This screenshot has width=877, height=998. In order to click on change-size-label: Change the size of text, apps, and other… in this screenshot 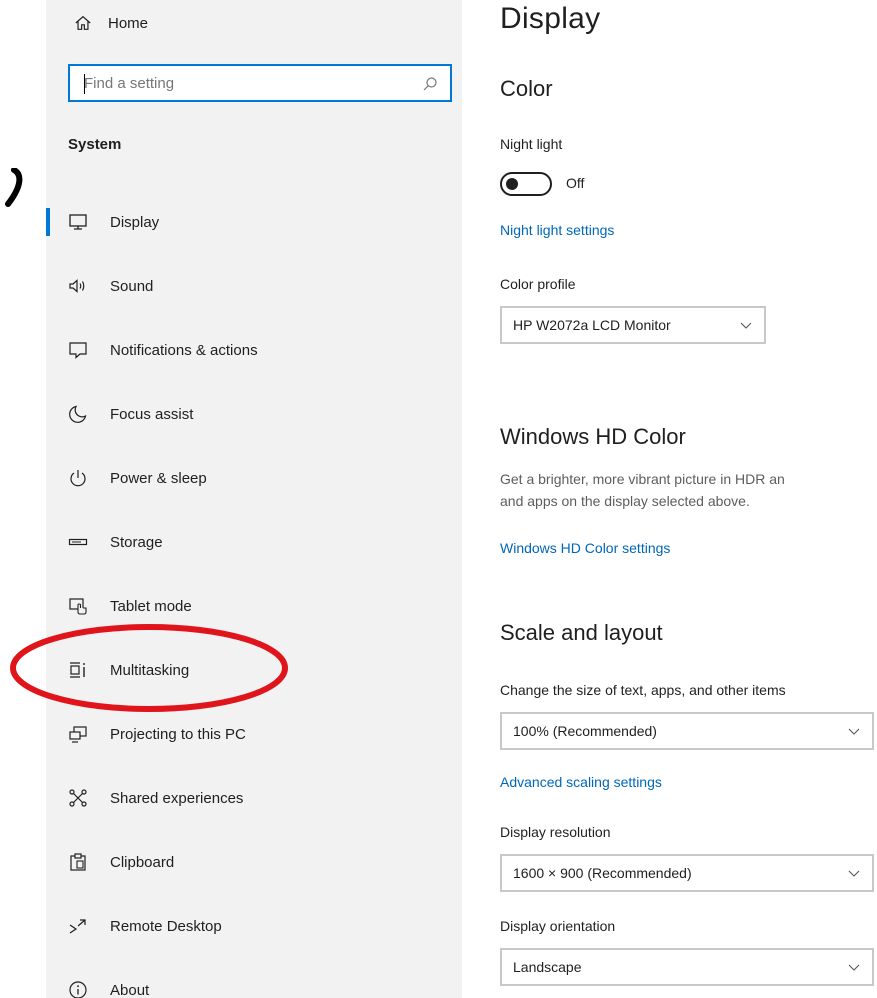, I will do `click(643, 690)`.